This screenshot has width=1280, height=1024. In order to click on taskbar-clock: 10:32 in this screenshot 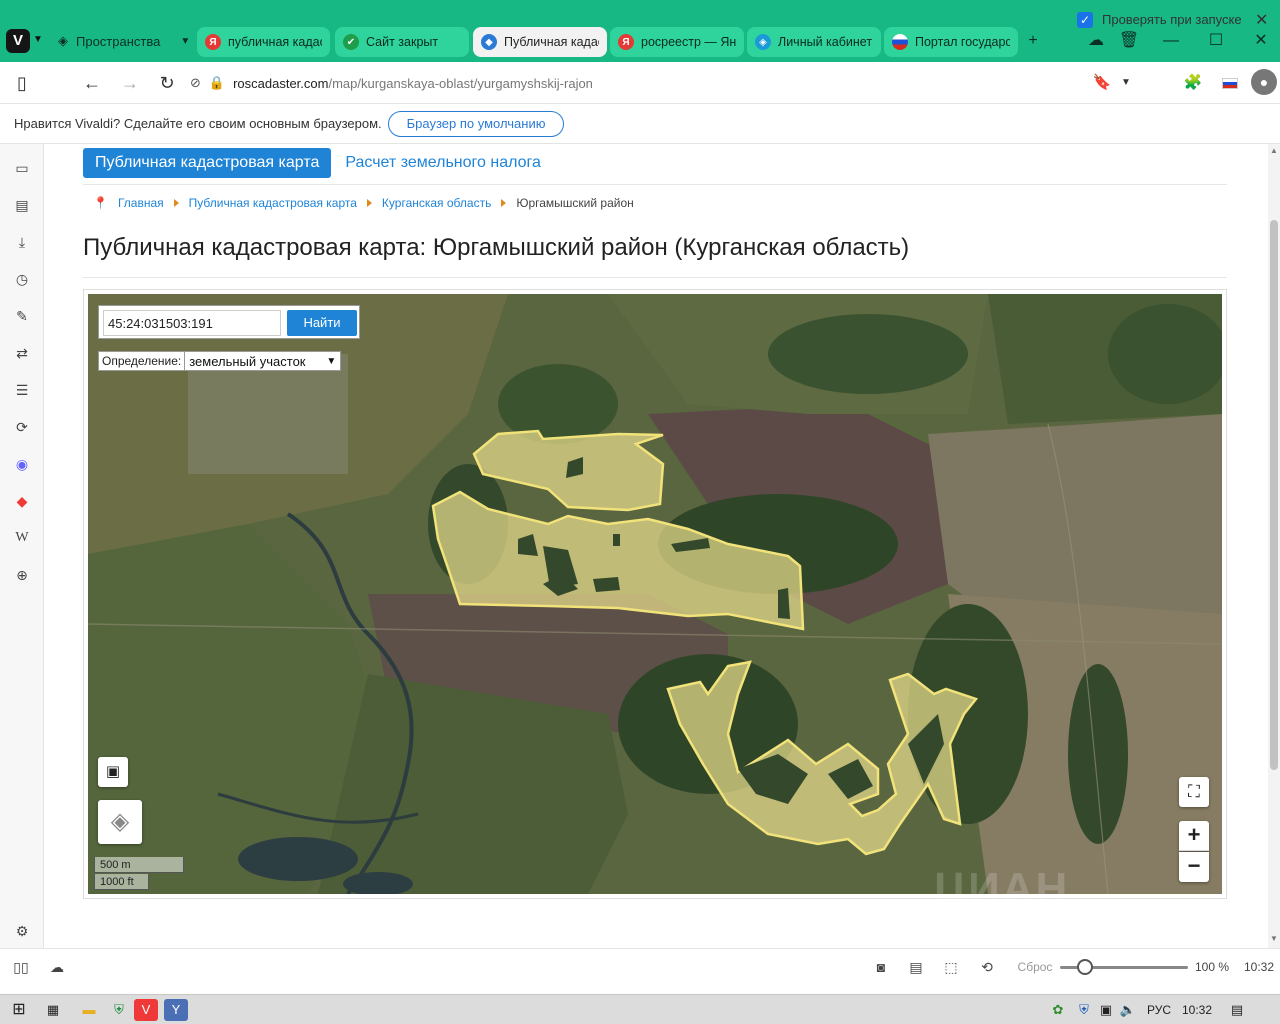, I will do `click(1197, 1010)`.